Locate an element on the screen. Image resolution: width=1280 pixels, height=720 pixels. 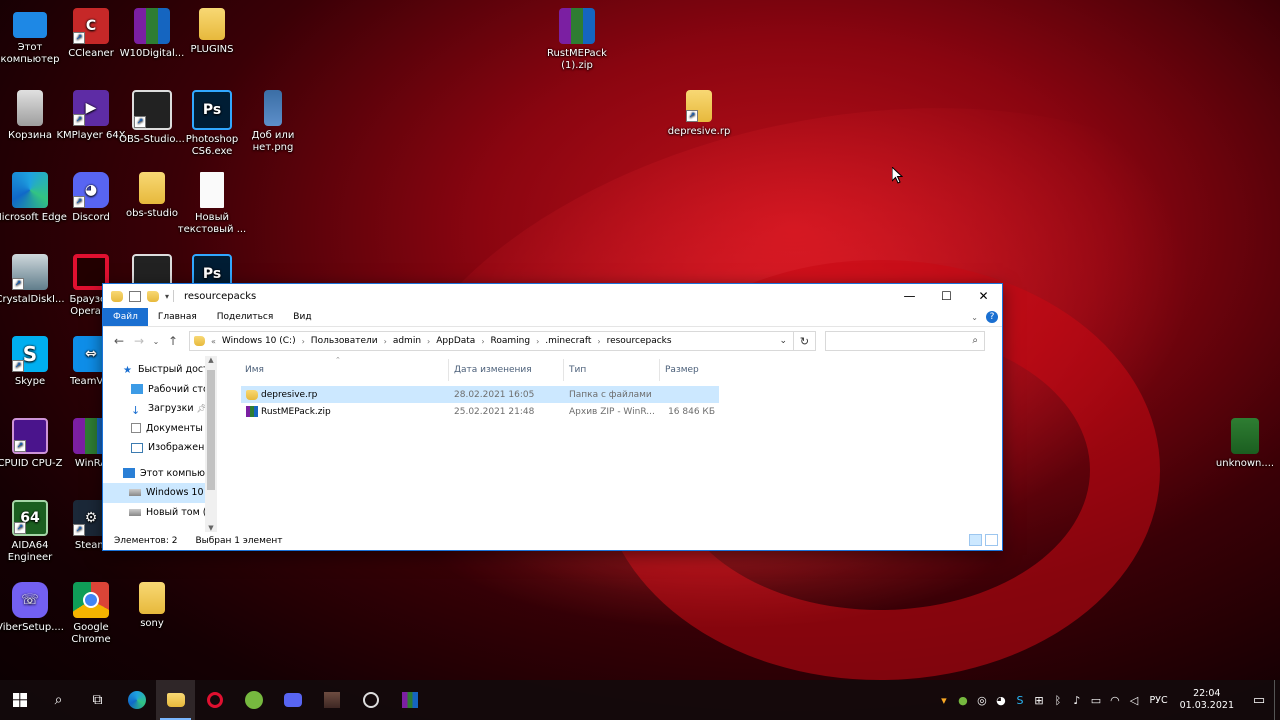
search-button: ⌕ is located at coordinates (58, 700).